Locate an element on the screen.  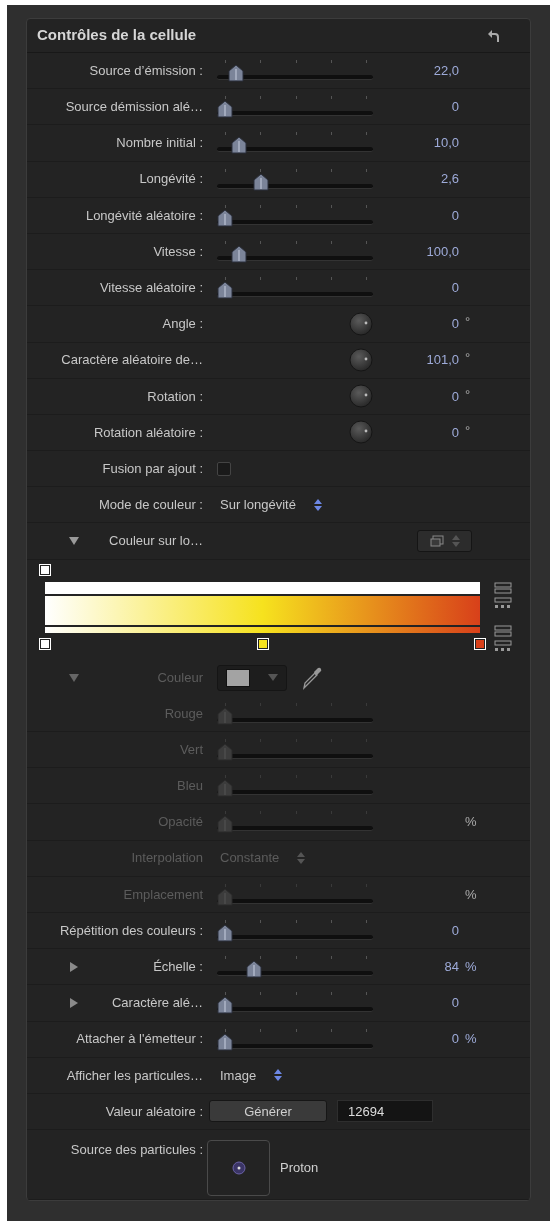
value-text: 10,0 is located at coordinates (446, 143).